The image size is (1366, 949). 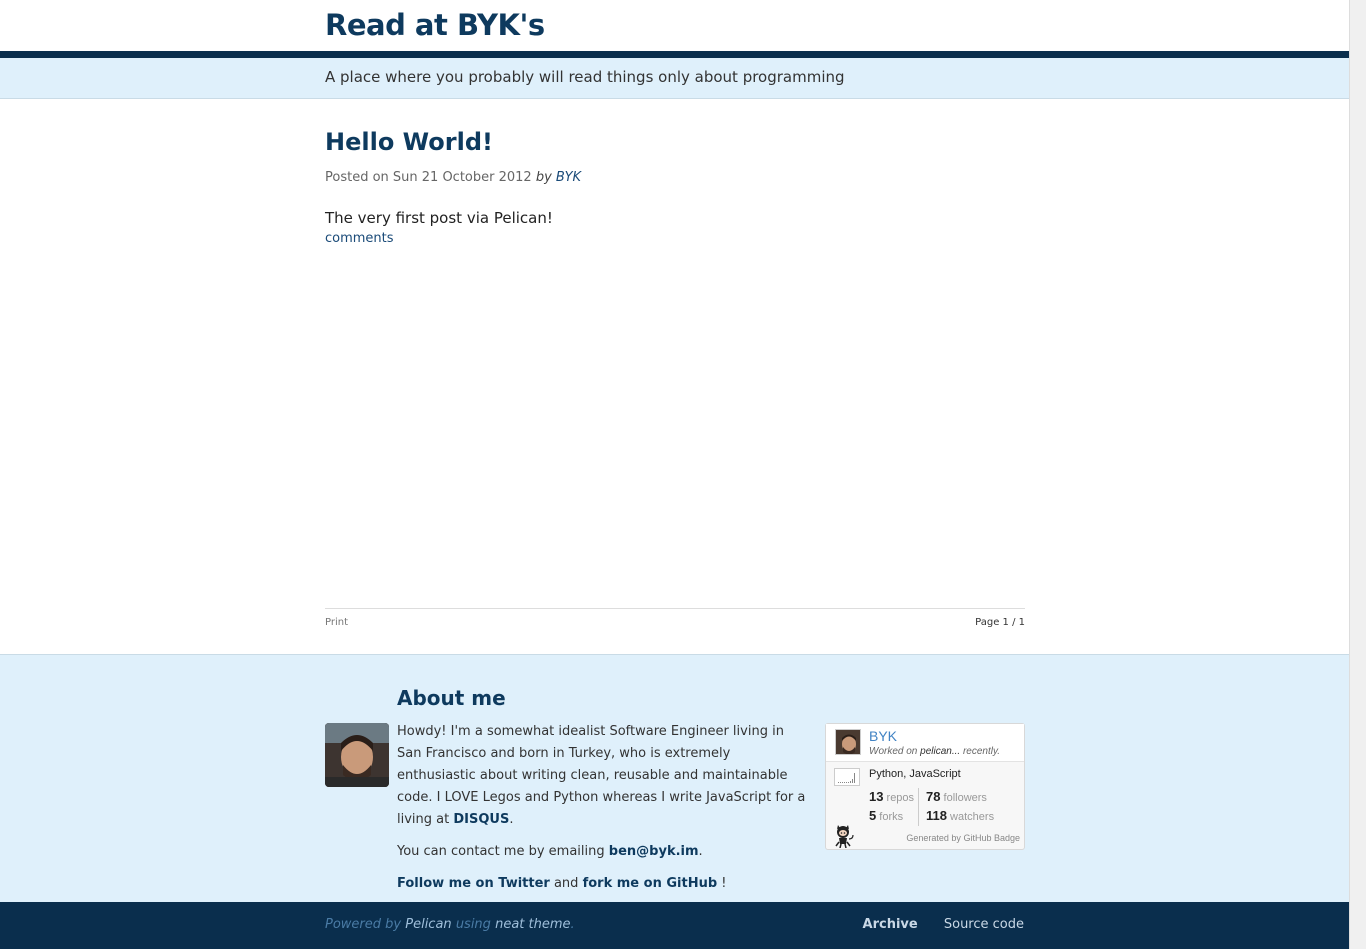 What do you see at coordinates (428, 177) in the screenshot?
I see `post-date: Posted on Sun 21 October 2012` at bounding box center [428, 177].